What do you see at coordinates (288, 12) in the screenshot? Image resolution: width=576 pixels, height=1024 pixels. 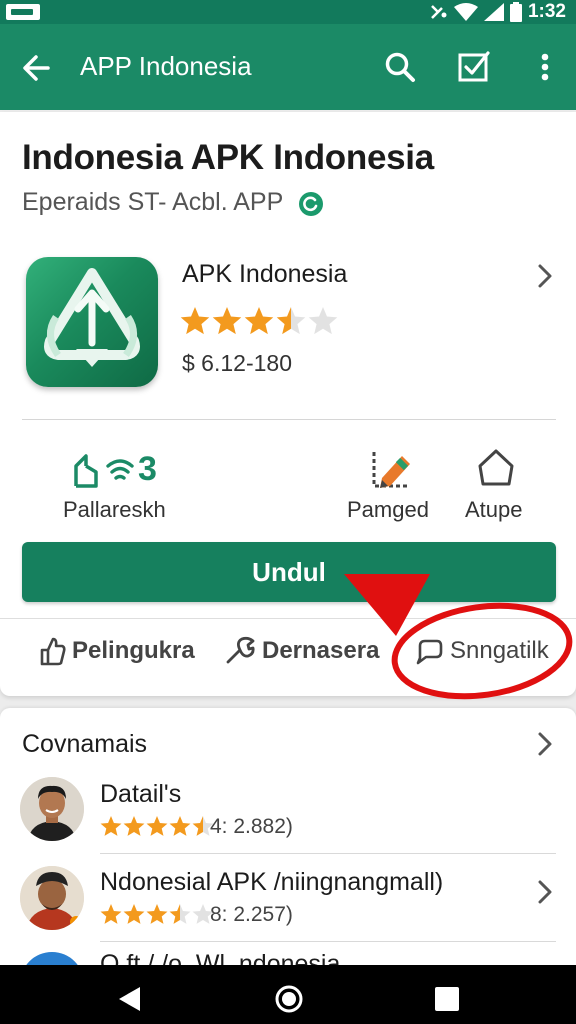 I see `status-bar: 1:32` at bounding box center [288, 12].